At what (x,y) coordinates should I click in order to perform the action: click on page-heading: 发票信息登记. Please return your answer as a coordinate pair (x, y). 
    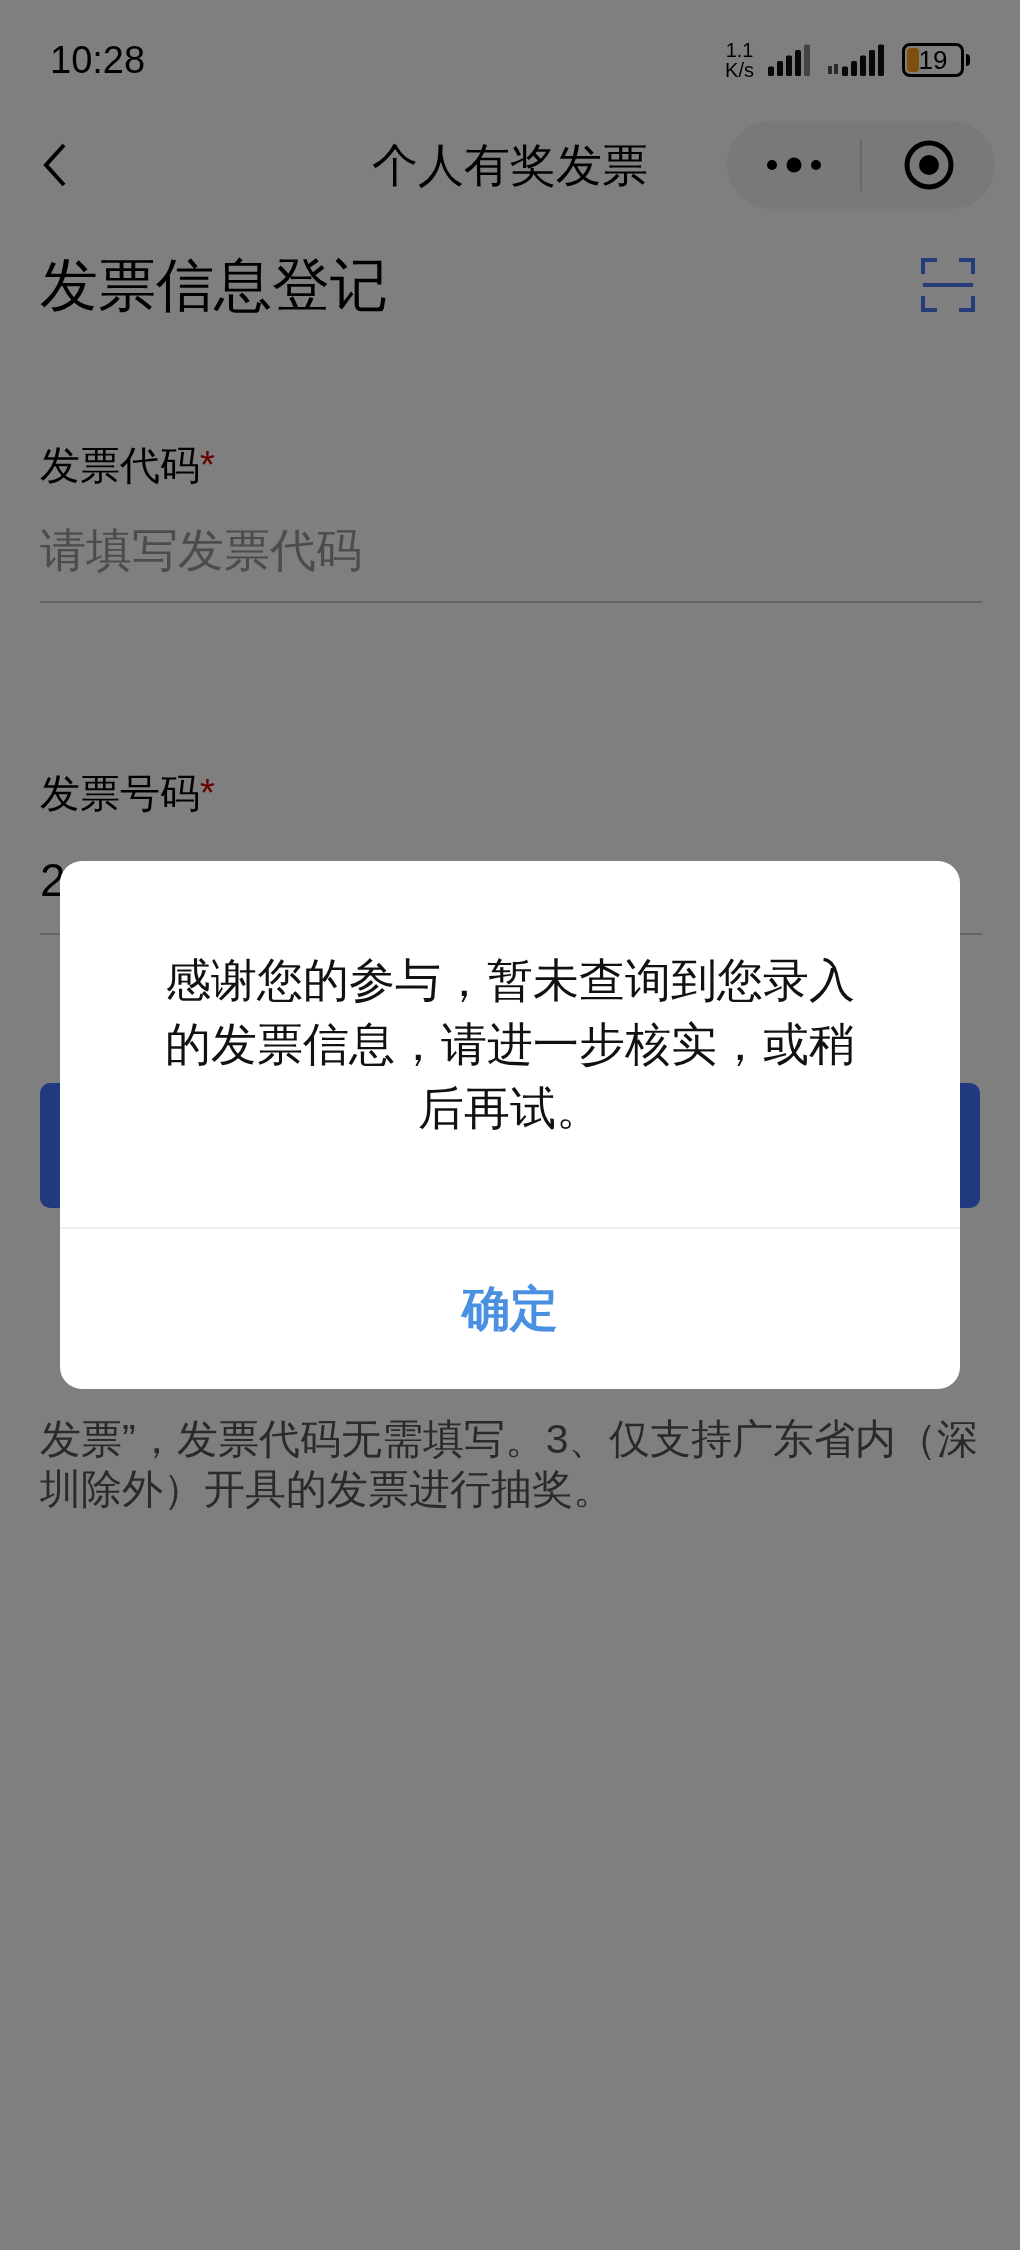
    Looking at the image, I should click on (214, 285).